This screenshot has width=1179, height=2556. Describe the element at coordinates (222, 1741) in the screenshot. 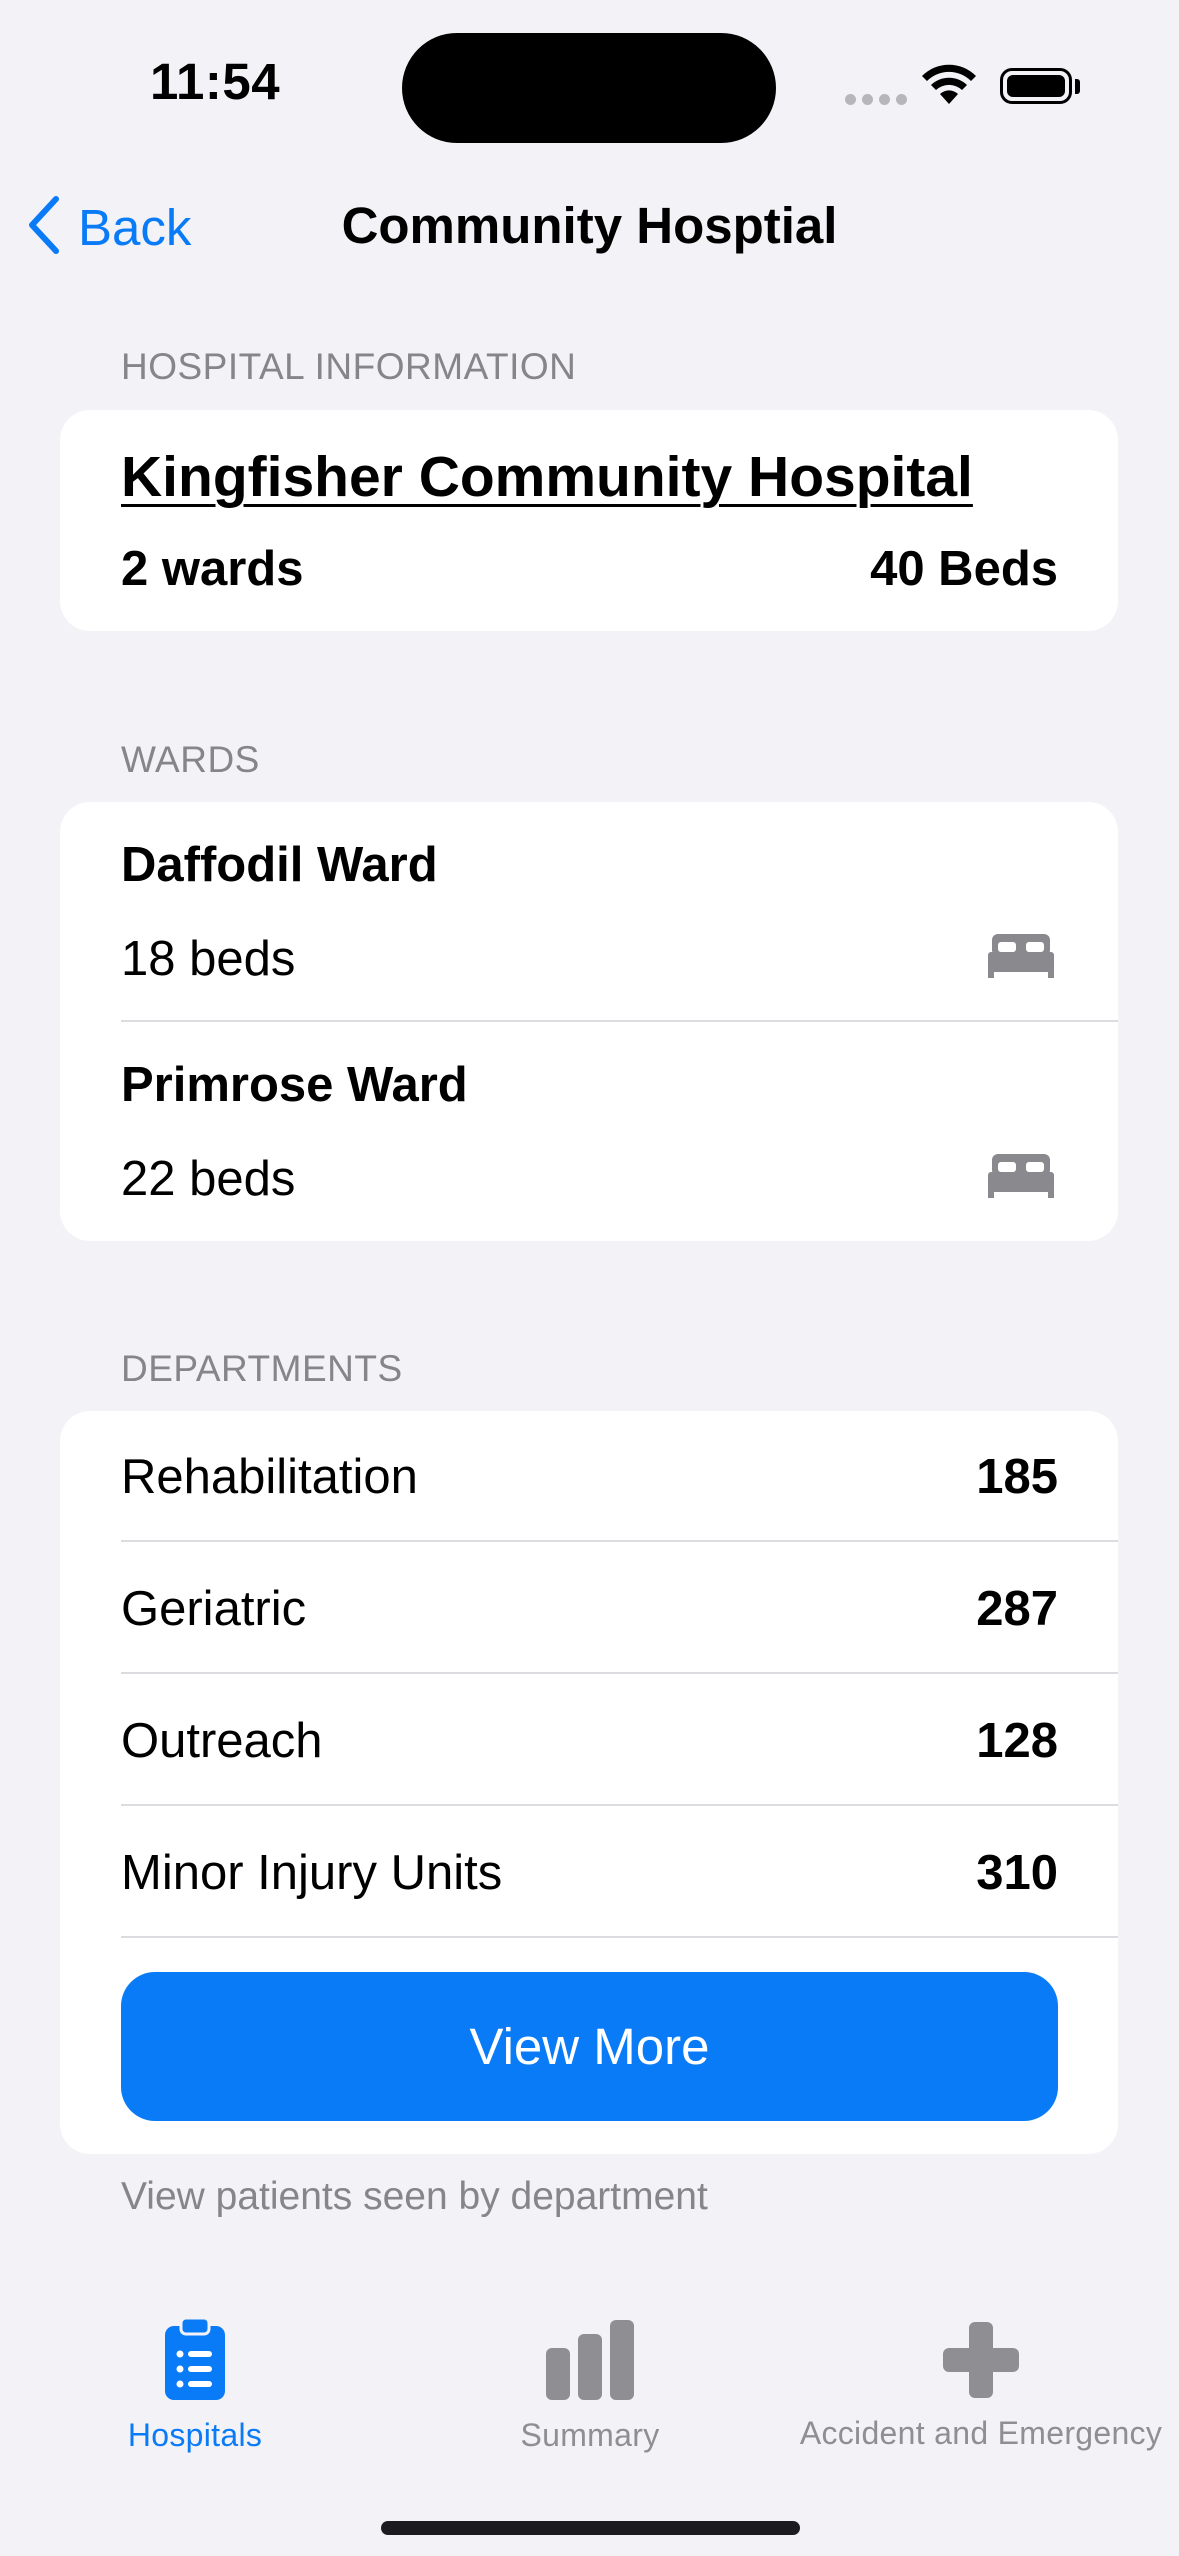

I see `department-name: Outreach` at that location.